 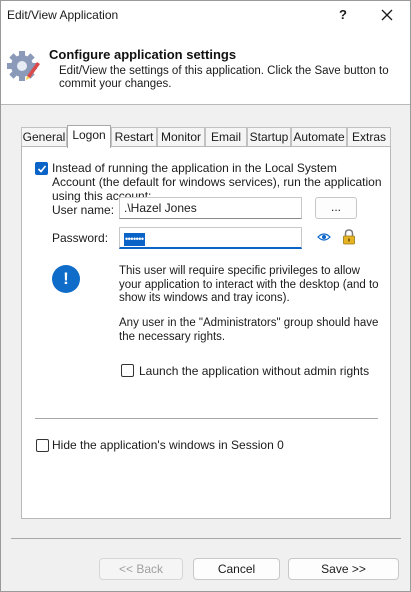 What do you see at coordinates (127, 370) in the screenshot?
I see `launch-without-admin-checkbox` at bounding box center [127, 370].